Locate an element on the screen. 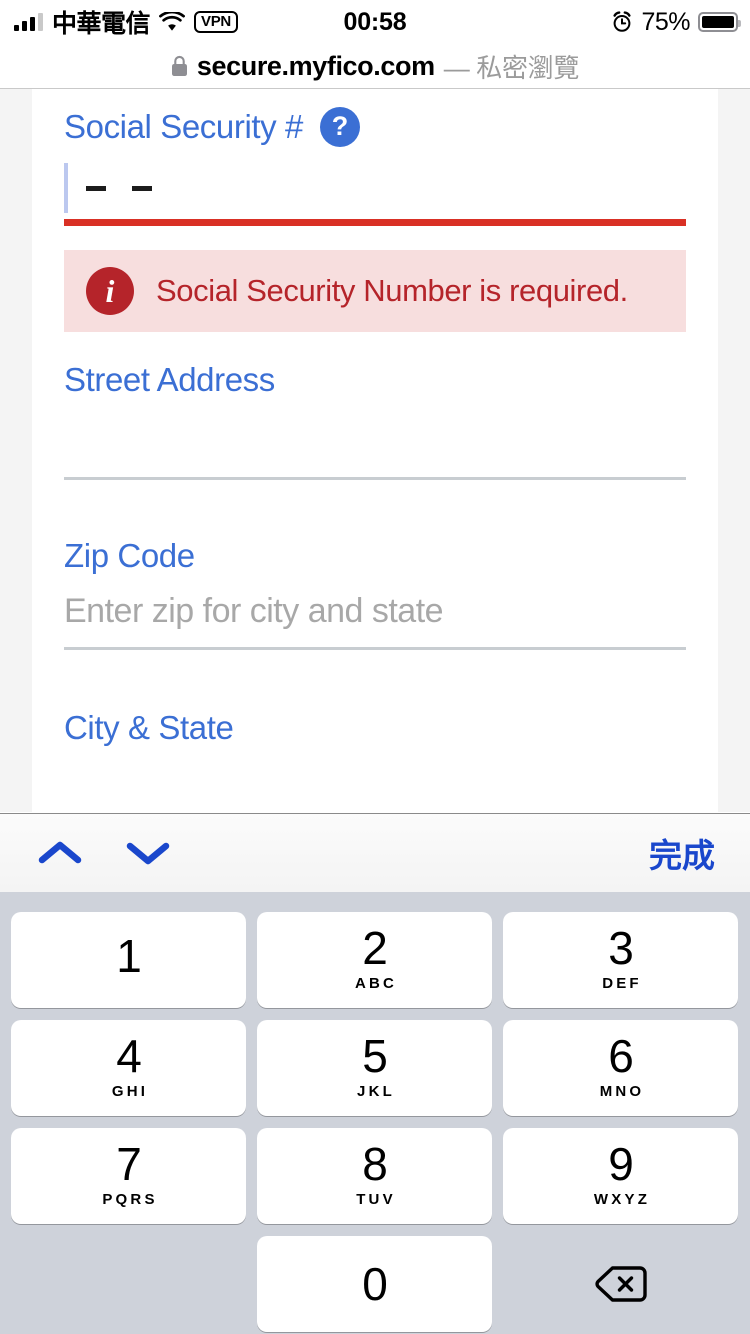  key-2-digit: 2 is located at coordinates (375, 947).